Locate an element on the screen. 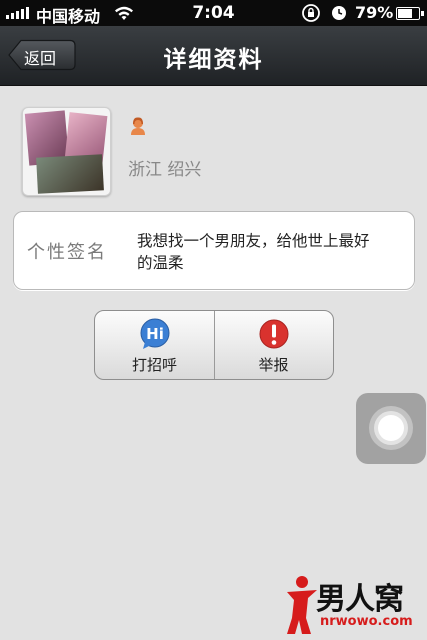  signature-card: 个性签名 我想找一个男朋友，给他世上最好的温柔 is located at coordinates (214, 250).